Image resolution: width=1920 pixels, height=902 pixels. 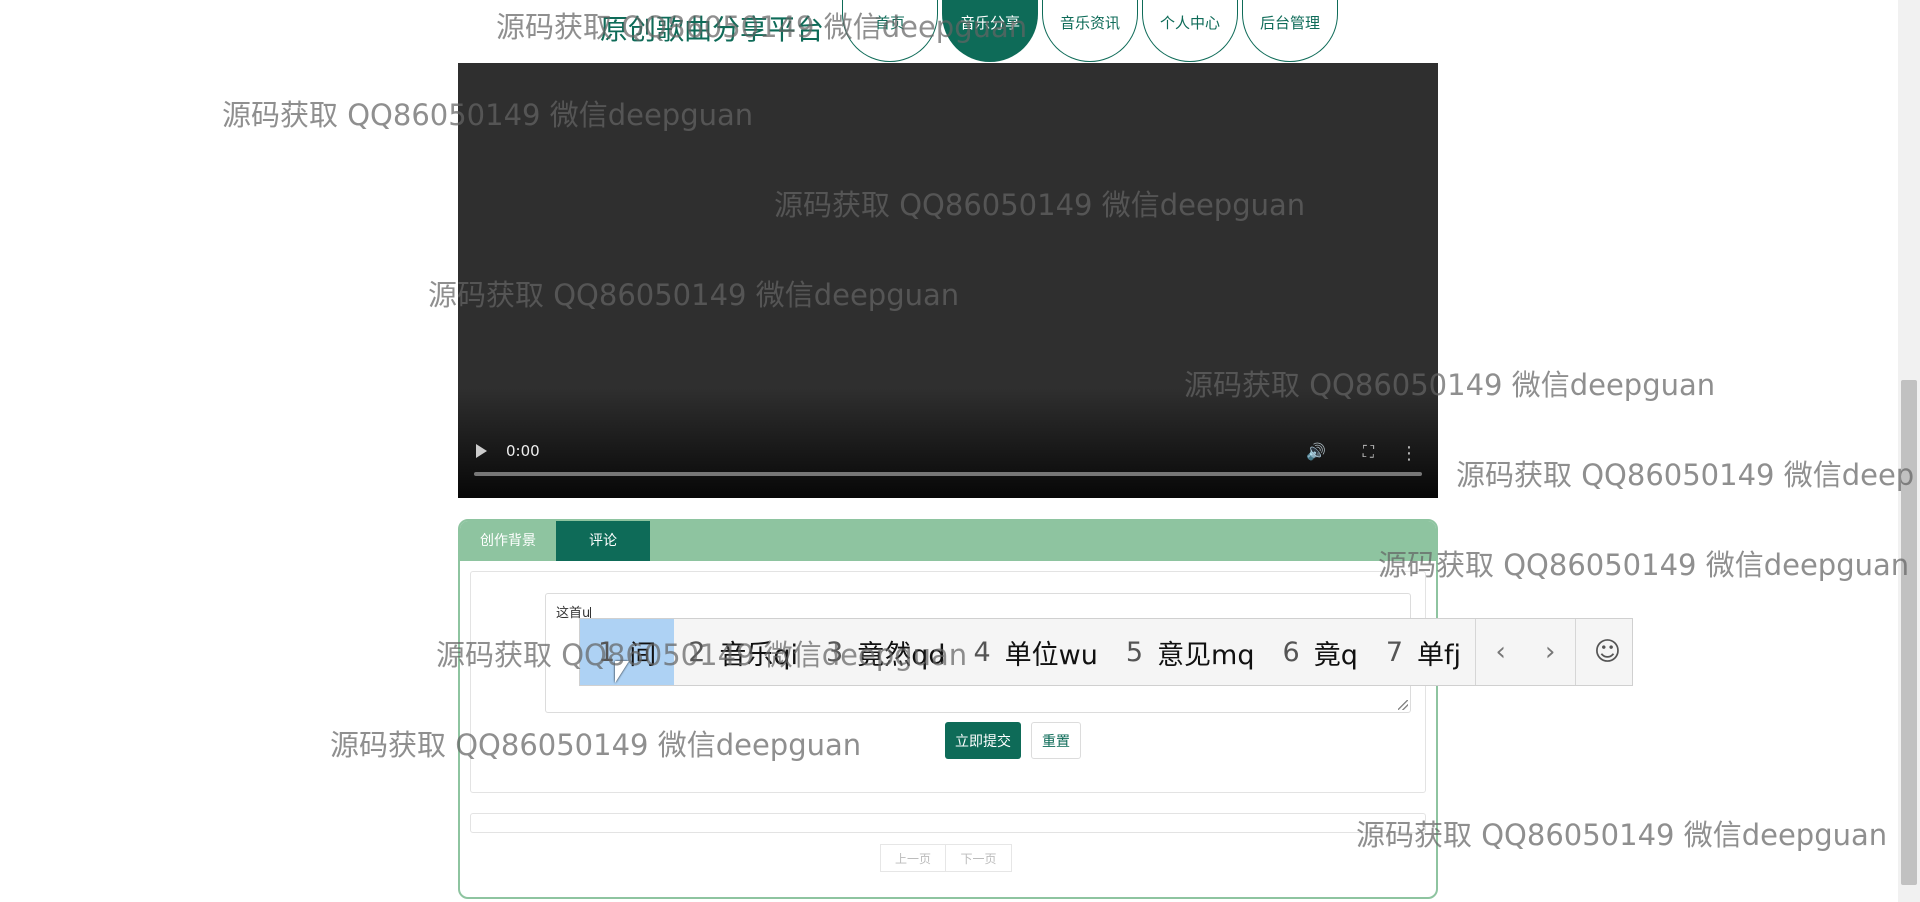 I want to click on ime-candidate: 2 音乐qi, so click(x=743, y=652).